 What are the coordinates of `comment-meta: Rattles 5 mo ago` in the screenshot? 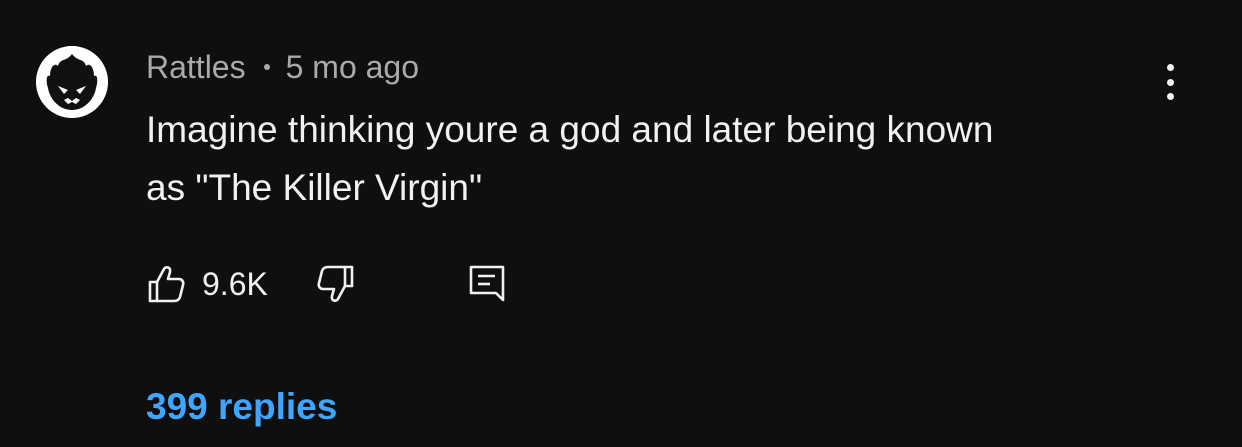 It's located at (282, 67).